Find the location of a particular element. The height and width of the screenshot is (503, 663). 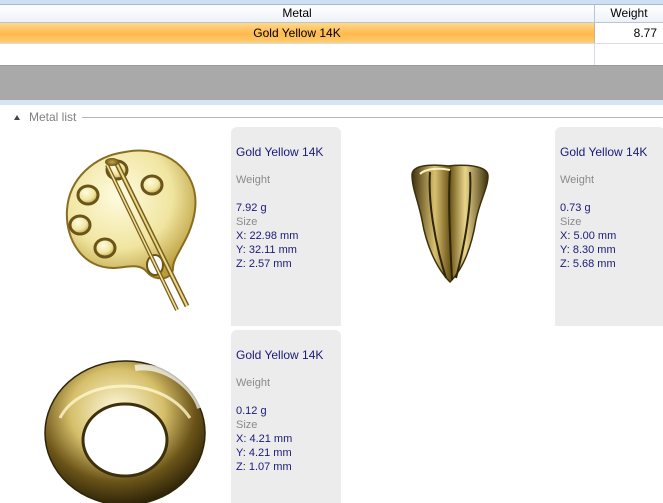

size-x: X: 22.98 mm is located at coordinates (267, 236).